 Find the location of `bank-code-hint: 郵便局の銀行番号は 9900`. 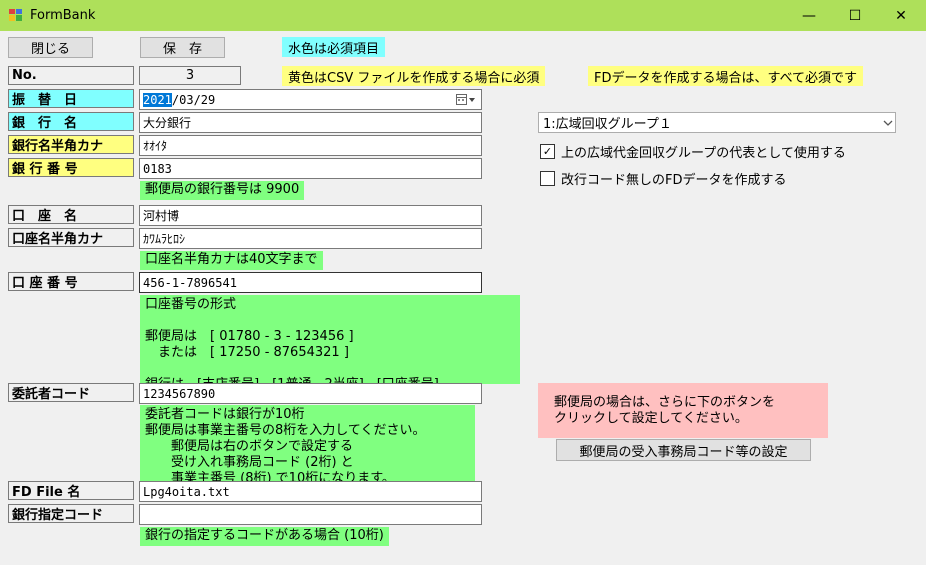

bank-code-hint: 郵便局の銀行番号は 9900 is located at coordinates (222, 190).